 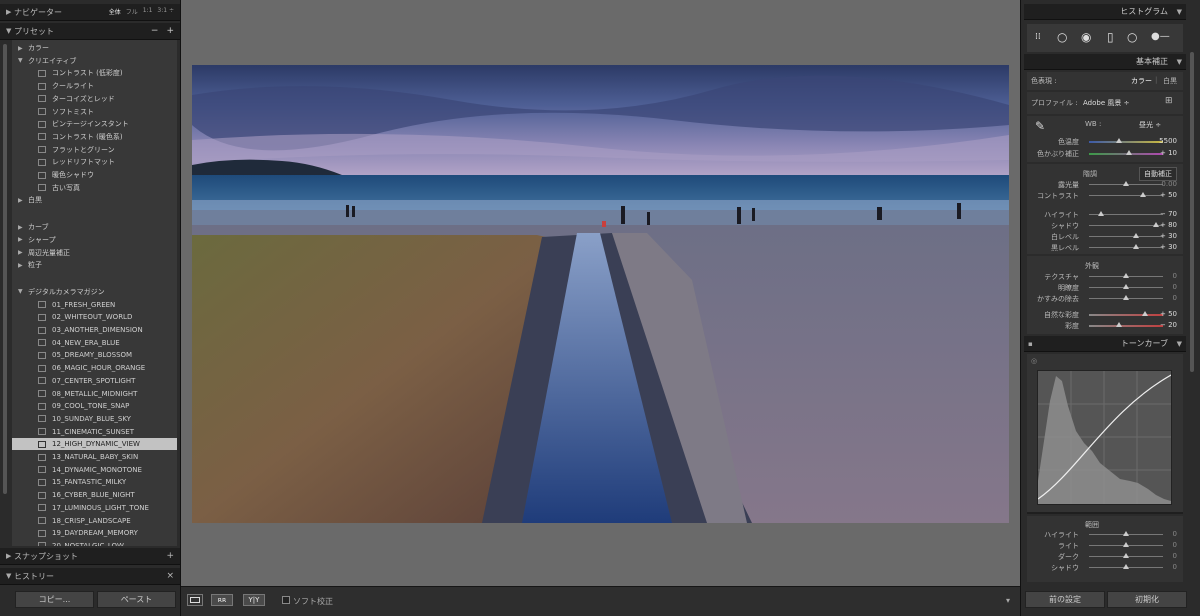 I want to click on preset-item: 13_NATURAL_BABY_SKIN, so click(x=94, y=457).